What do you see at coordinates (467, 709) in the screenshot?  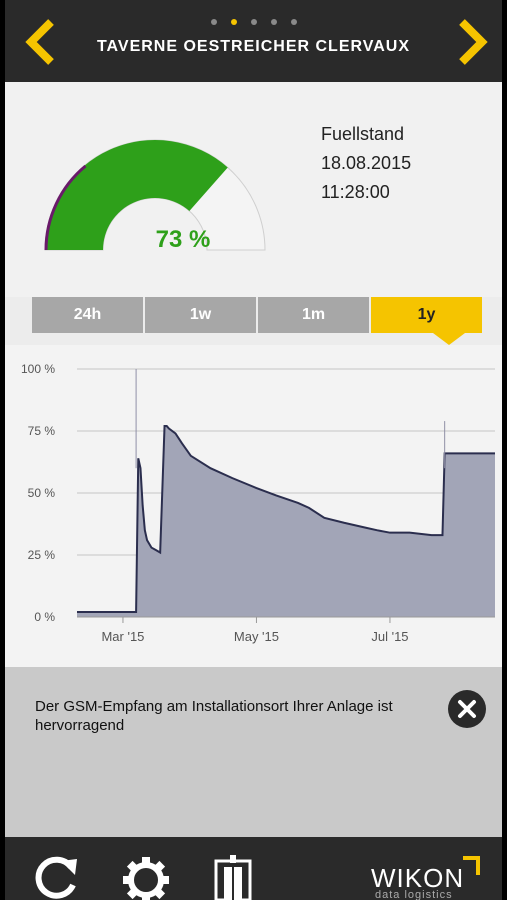 I see `close-circle-icon` at bounding box center [467, 709].